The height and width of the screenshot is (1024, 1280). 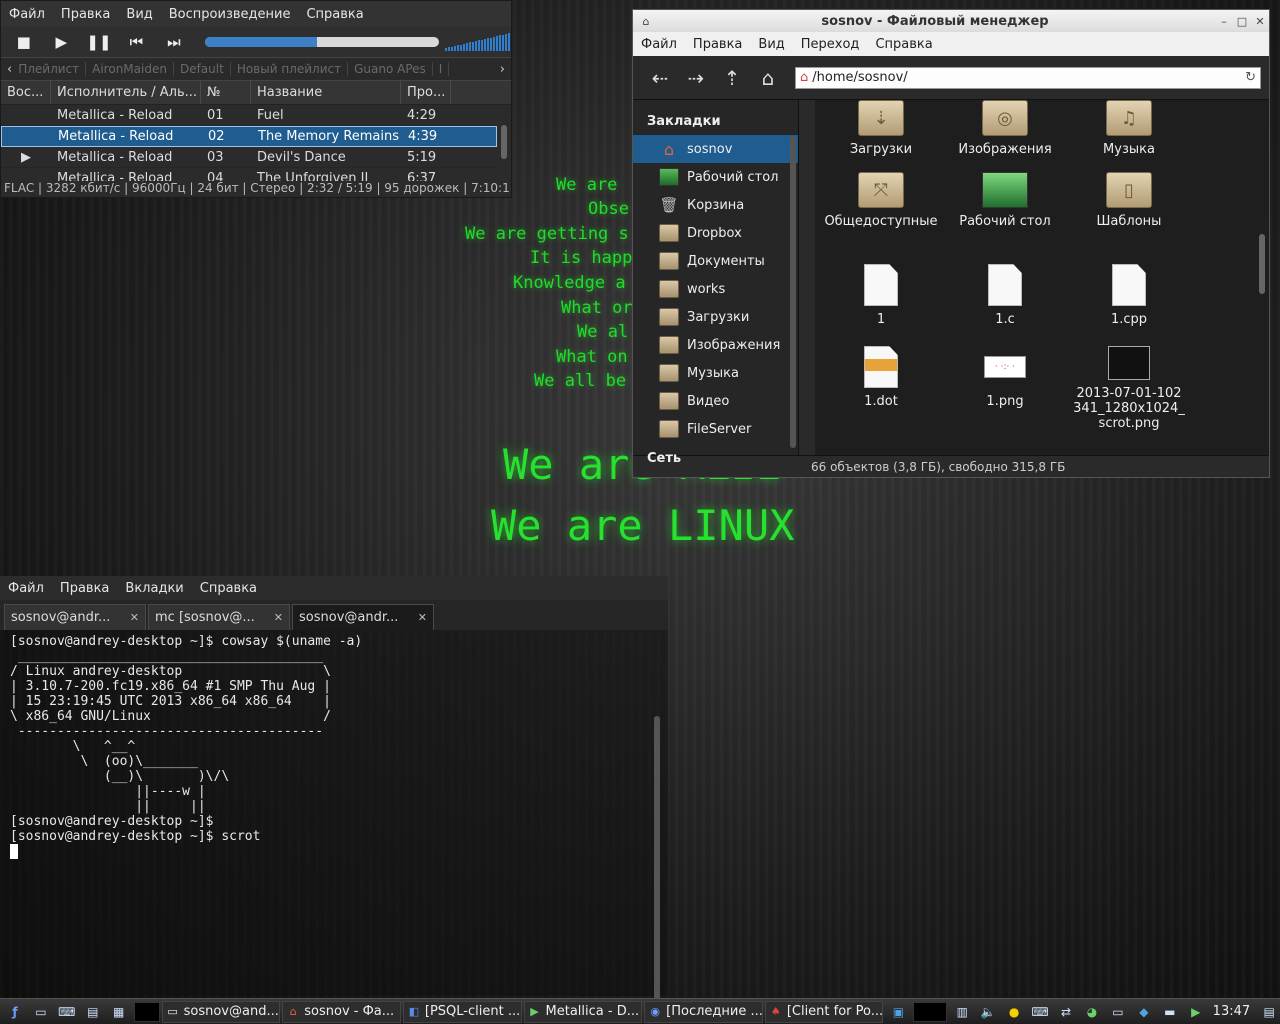 What do you see at coordinates (881, 295) in the screenshot?
I see `file-item: 1` at bounding box center [881, 295].